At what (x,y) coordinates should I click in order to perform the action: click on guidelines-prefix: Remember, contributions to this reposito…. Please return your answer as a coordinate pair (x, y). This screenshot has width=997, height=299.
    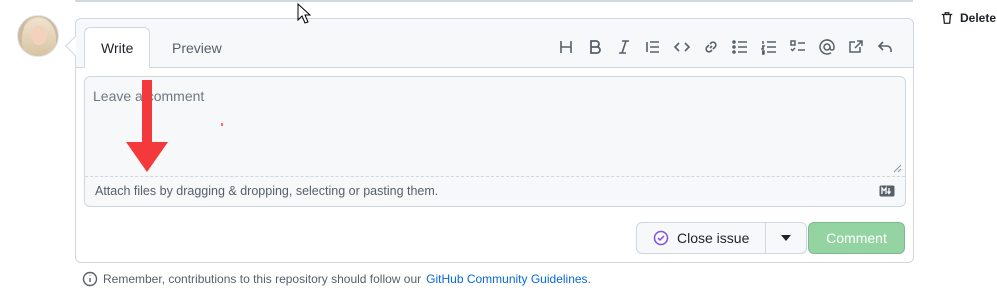
    Looking at the image, I should click on (262, 279).